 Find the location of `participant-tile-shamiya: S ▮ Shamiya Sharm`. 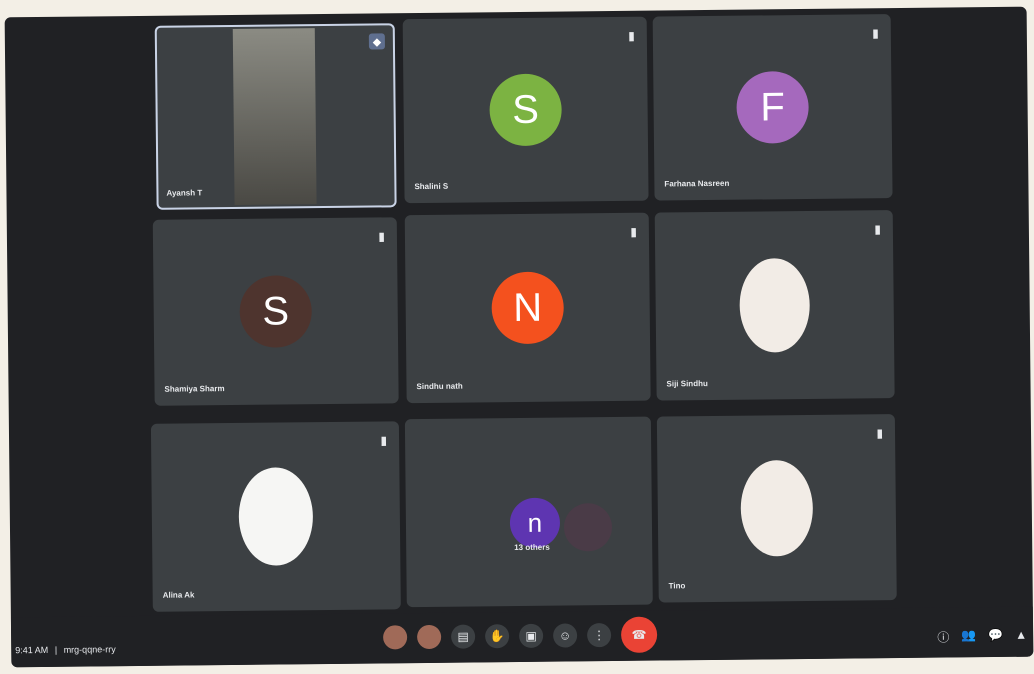

participant-tile-shamiya: S ▮ Shamiya Sharm is located at coordinates (275, 311).